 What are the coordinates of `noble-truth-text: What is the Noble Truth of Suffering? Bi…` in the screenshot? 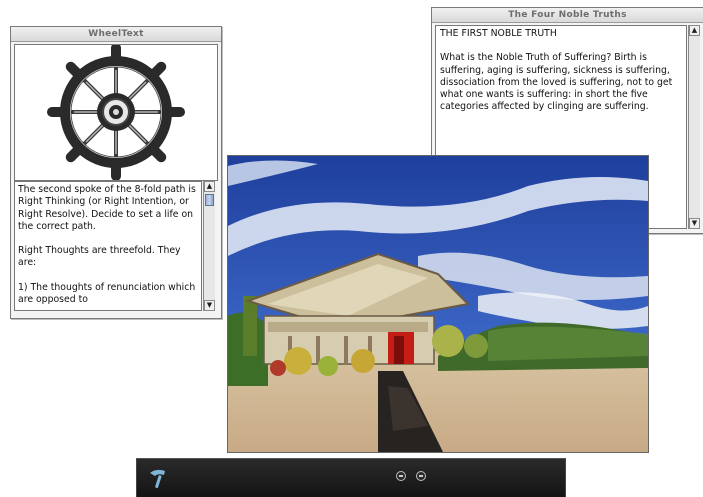 It's located at (556, 82).